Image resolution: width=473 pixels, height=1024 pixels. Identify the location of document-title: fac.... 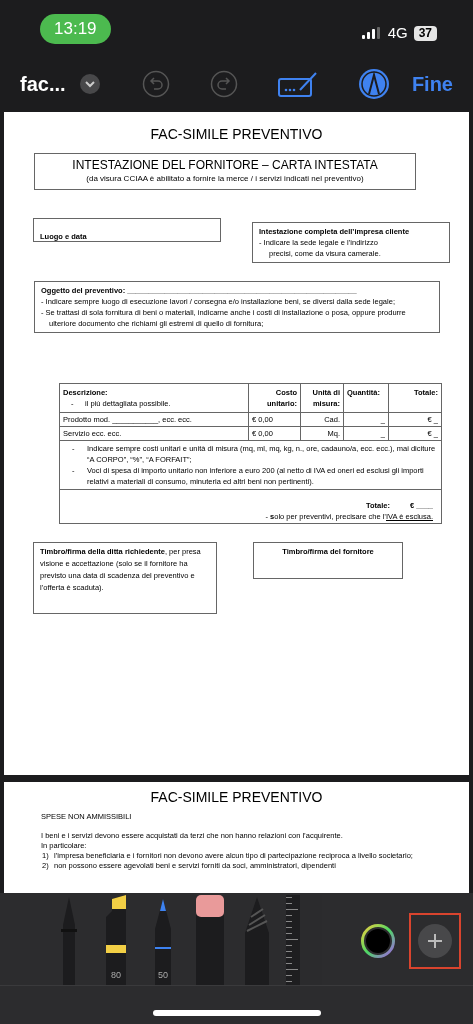
(43, 84).